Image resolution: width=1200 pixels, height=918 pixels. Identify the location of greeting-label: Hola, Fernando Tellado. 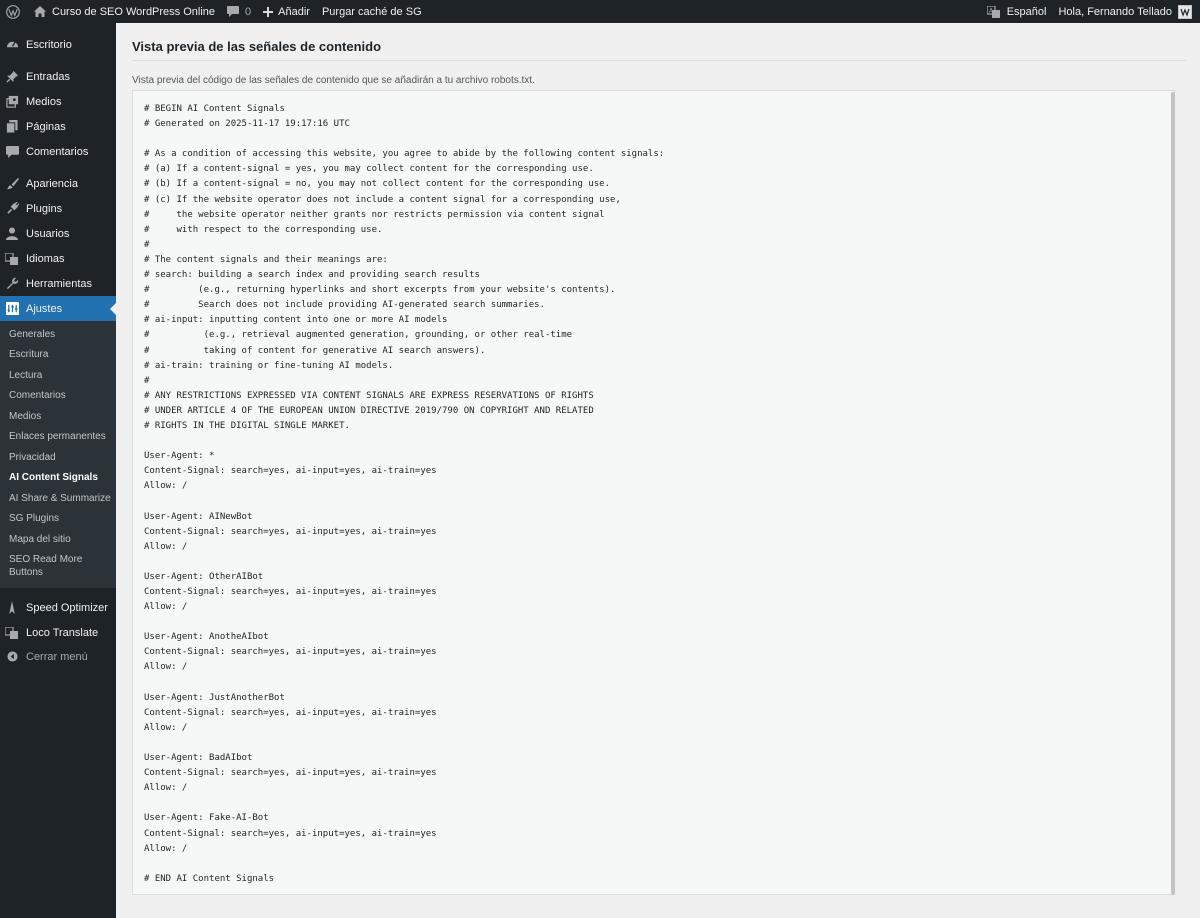
(1115, 11).